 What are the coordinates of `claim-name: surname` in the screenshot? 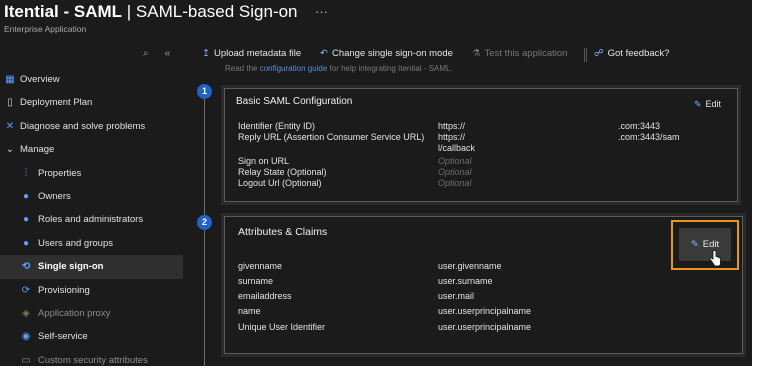 It's located at (256, 281).